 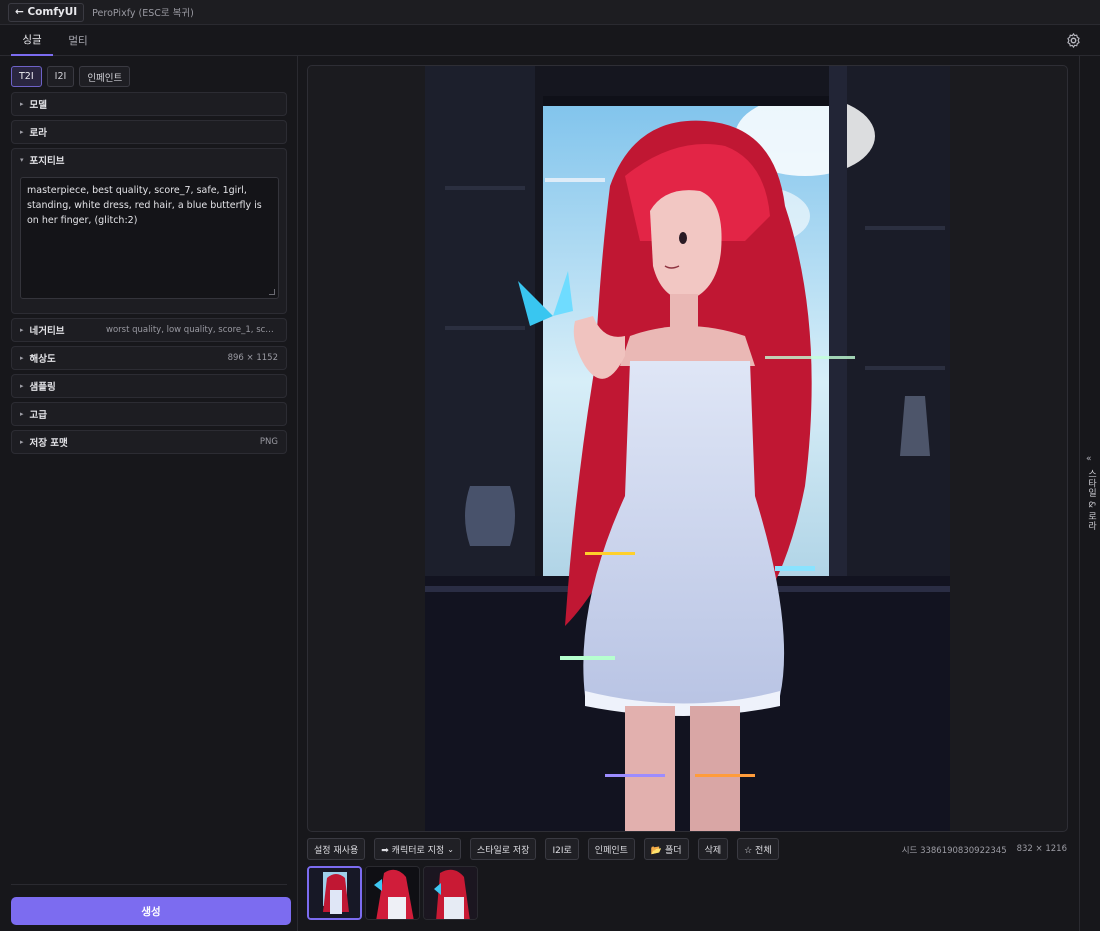 I want to click on image-metadata: 시드 3386190830922345 832 × 1216, so click(x=984, y=850).